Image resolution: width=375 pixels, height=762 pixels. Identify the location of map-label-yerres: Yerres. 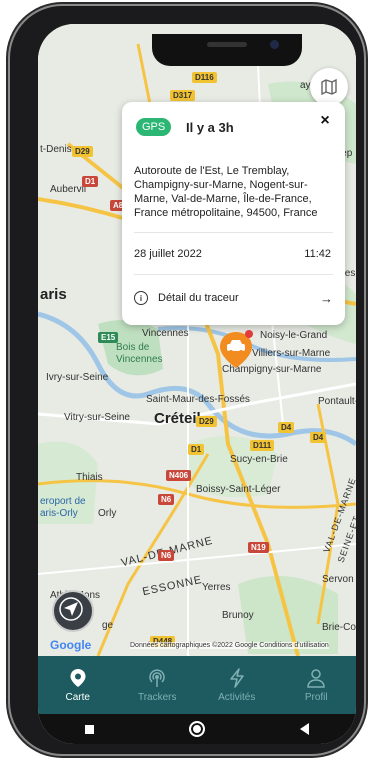
(216, 587).